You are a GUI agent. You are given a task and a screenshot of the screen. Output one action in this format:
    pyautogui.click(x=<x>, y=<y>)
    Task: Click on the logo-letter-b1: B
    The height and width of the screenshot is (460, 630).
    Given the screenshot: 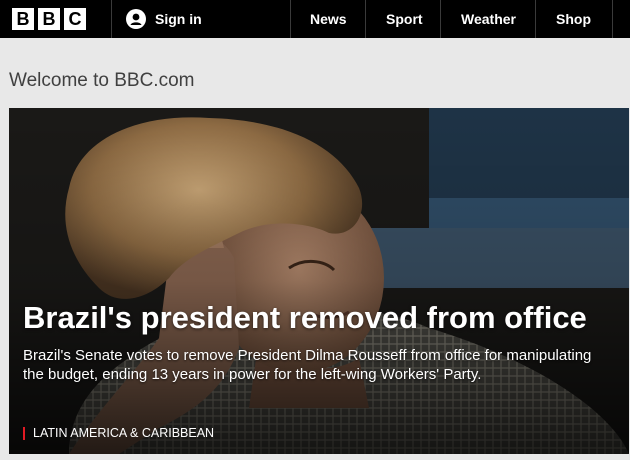 What is the action you would take?
    pyautogui.click(x=23, y=19)
    